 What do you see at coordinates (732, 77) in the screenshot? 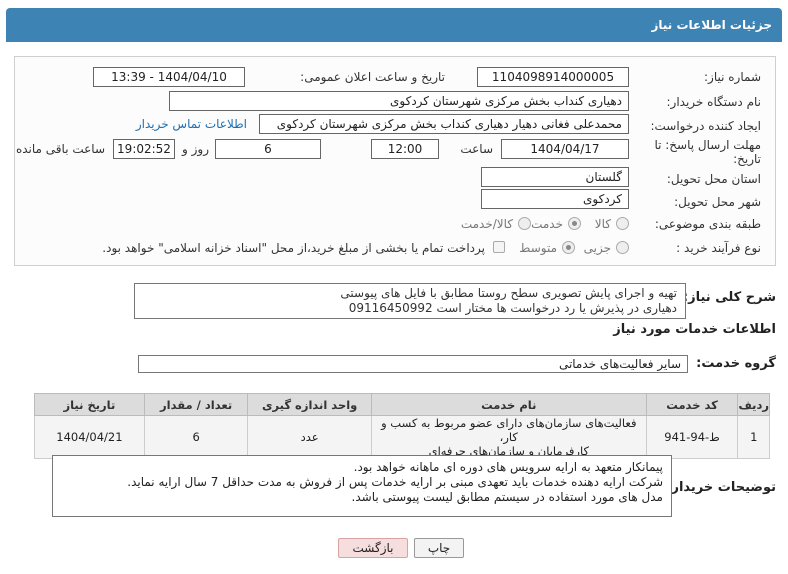
I see `need-number-label: شماره نیاز:` at bounding box center [732, 77].